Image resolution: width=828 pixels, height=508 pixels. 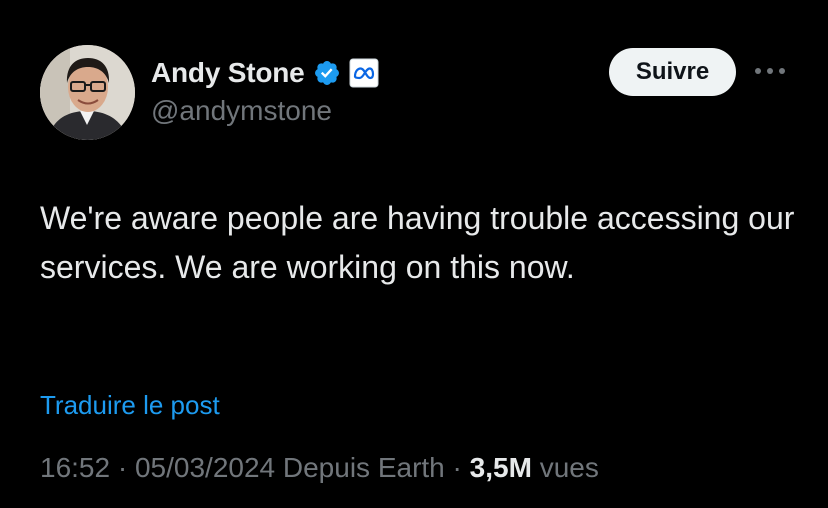 What do you see at coordinates (364, 73) in the screenshot?
I see `meta-logo-icon` at bounding box center [364, 73].